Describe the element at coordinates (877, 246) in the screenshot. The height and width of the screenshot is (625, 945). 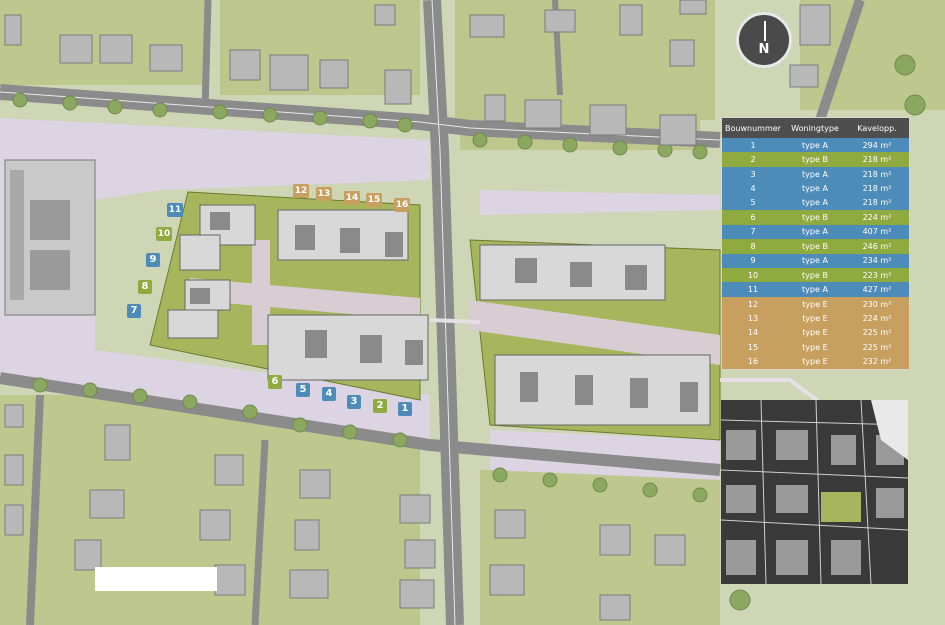
I see `legend-kavelopp: 246 m²` at that location.